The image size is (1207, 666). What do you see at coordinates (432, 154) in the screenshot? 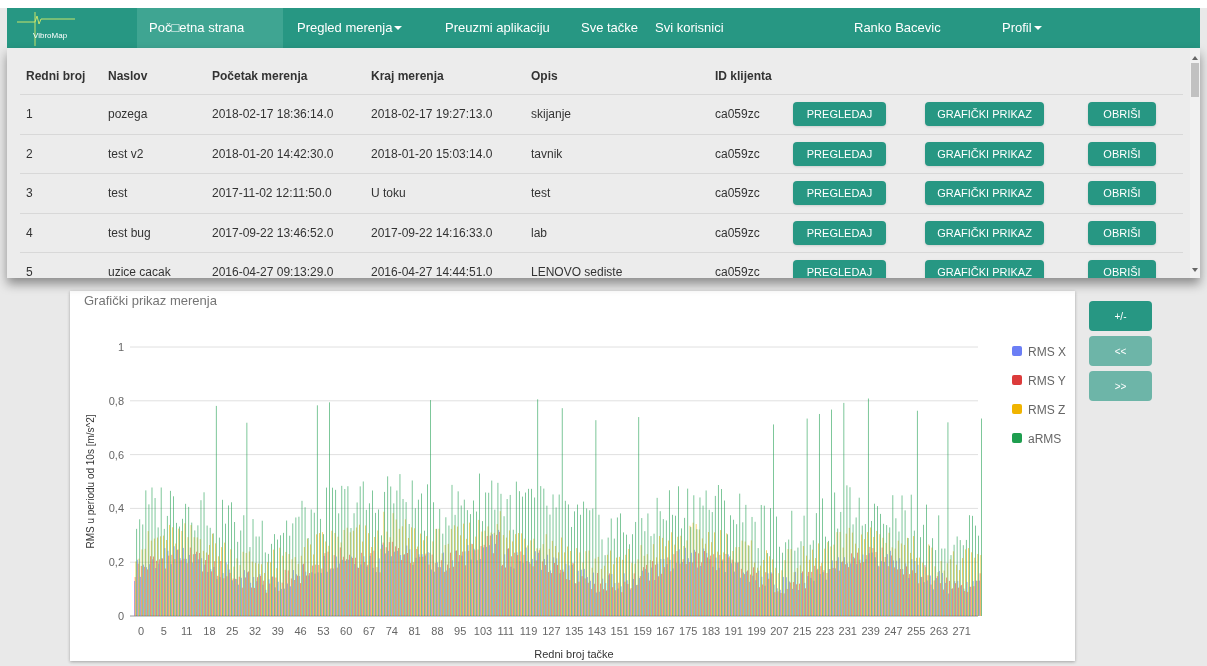
I see `table-cell-text: 2018-01-20 15:03:14.0` at bounding box center [432, 154].